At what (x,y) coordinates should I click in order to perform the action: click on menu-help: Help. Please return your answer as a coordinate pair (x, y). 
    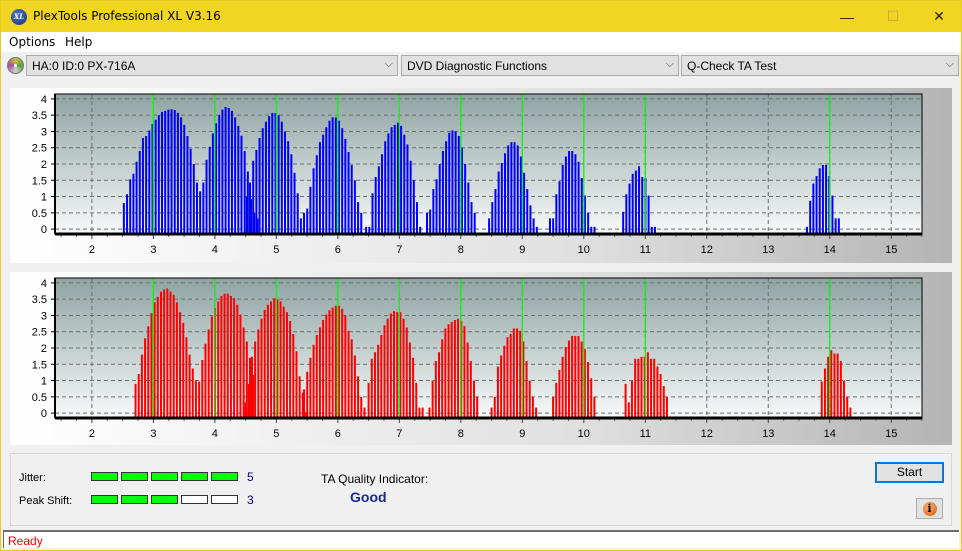
    Looking at the image, I should click on (78, 42).